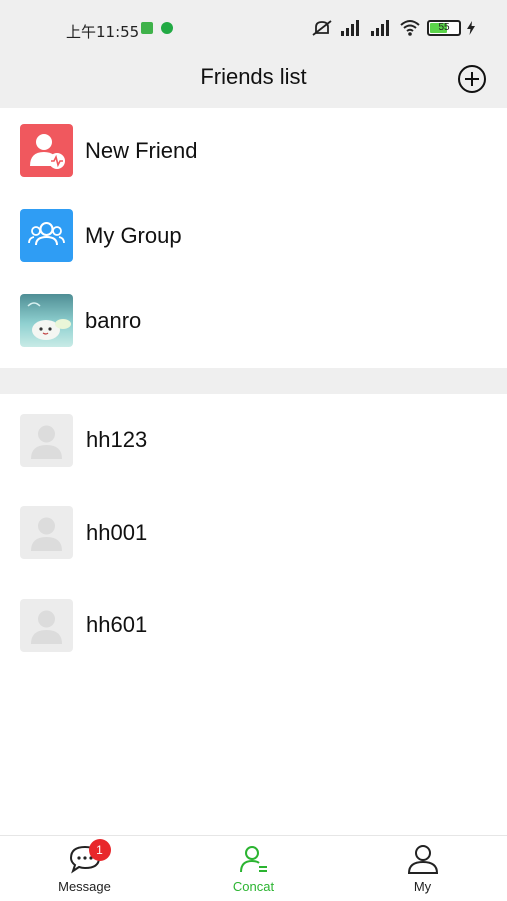 Image resolution: width=507 pixels, height=901 pixels. What do you see at coordinates (84, 868) in the screenshot?
I see `tab-message: 1 Message` at bounding box center [84, 868].